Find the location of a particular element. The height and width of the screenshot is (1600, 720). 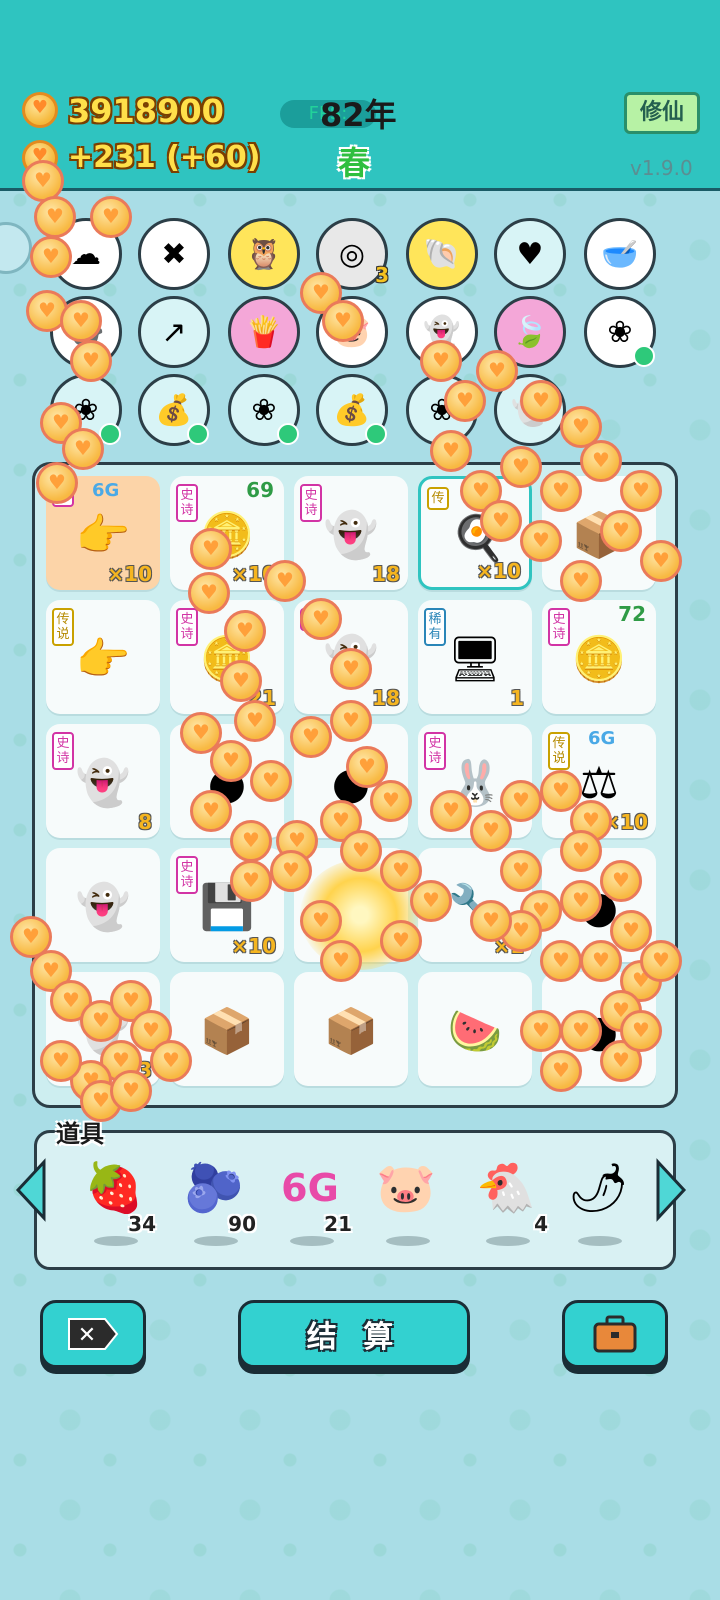

pointing-hand-icon: 👉 is located at coordinates (103, 535).